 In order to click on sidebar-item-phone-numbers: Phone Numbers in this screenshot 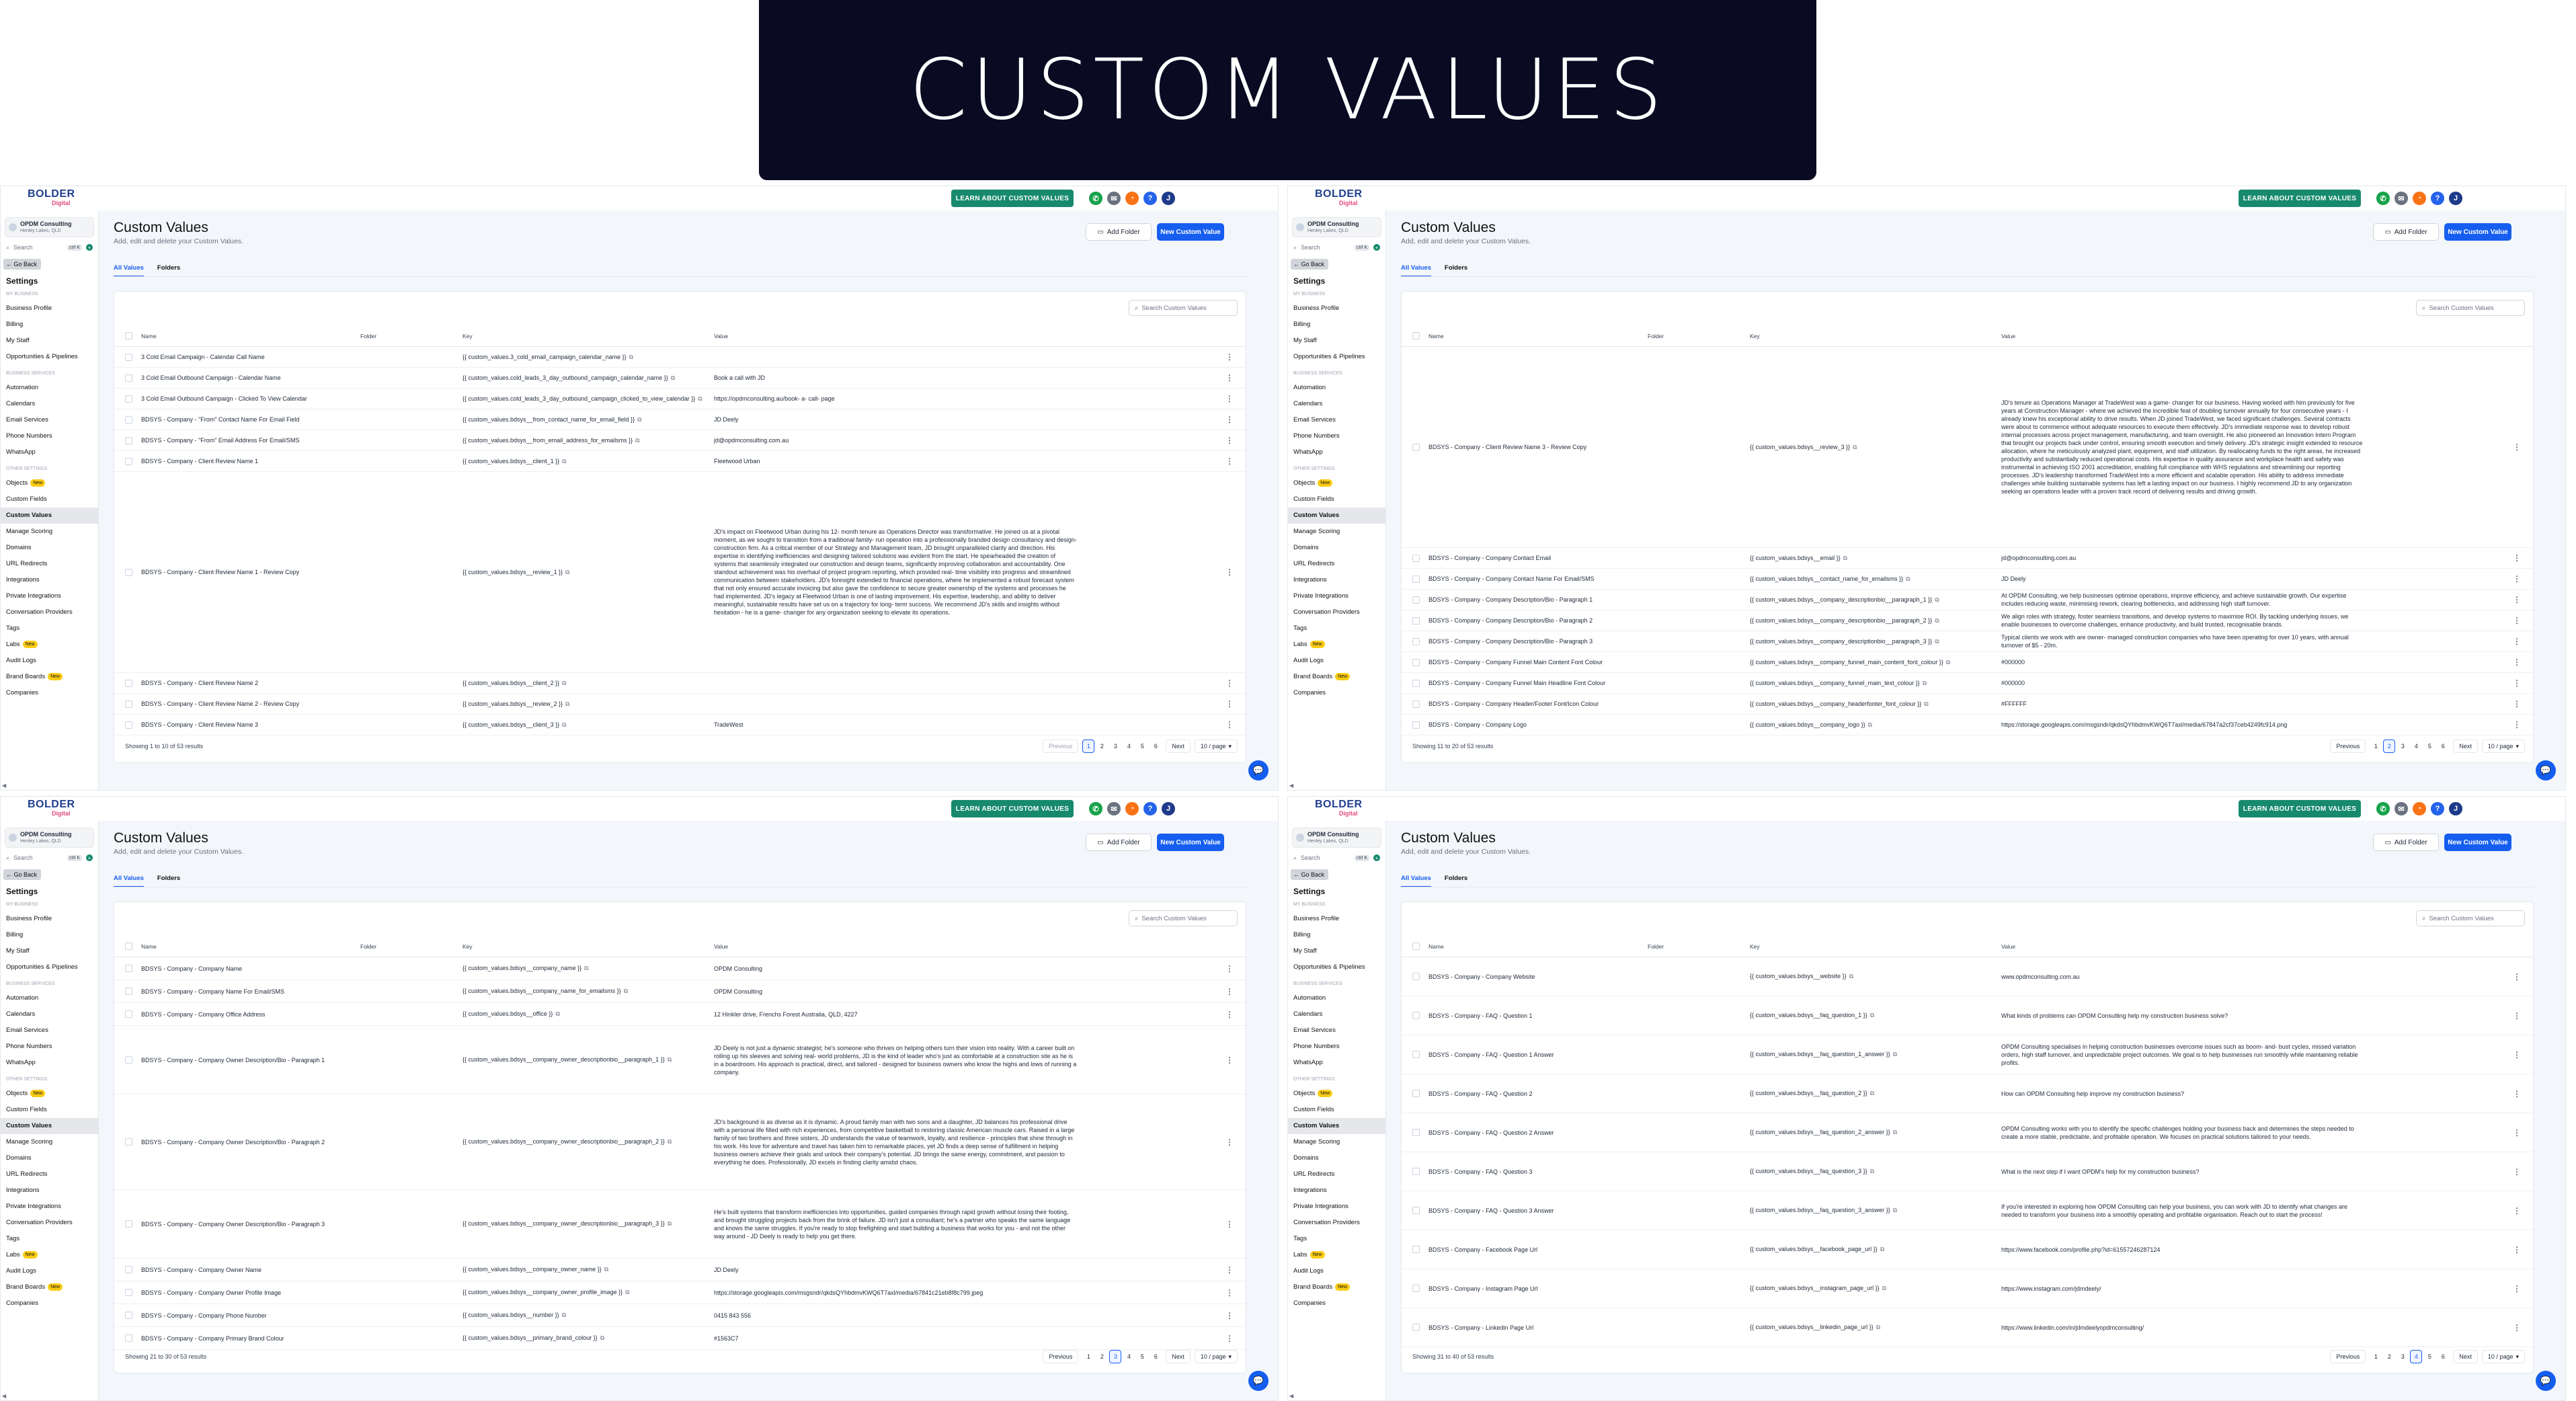, I will do `click(1336, 436)`.